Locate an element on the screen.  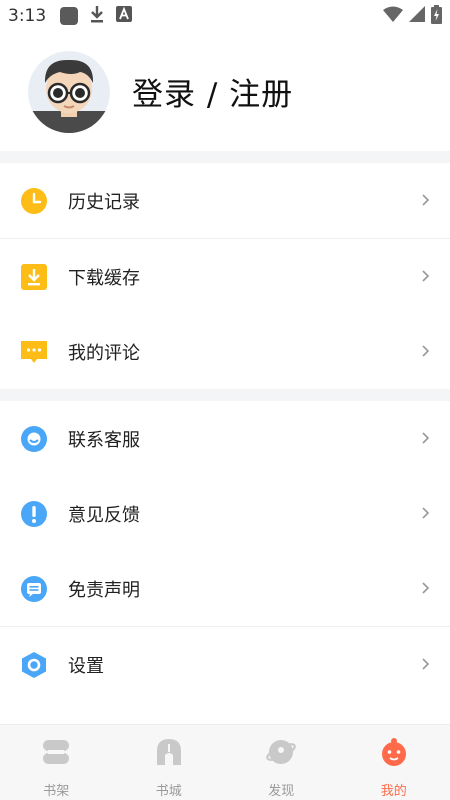
clock-icon is located at coordinates (34, 201).